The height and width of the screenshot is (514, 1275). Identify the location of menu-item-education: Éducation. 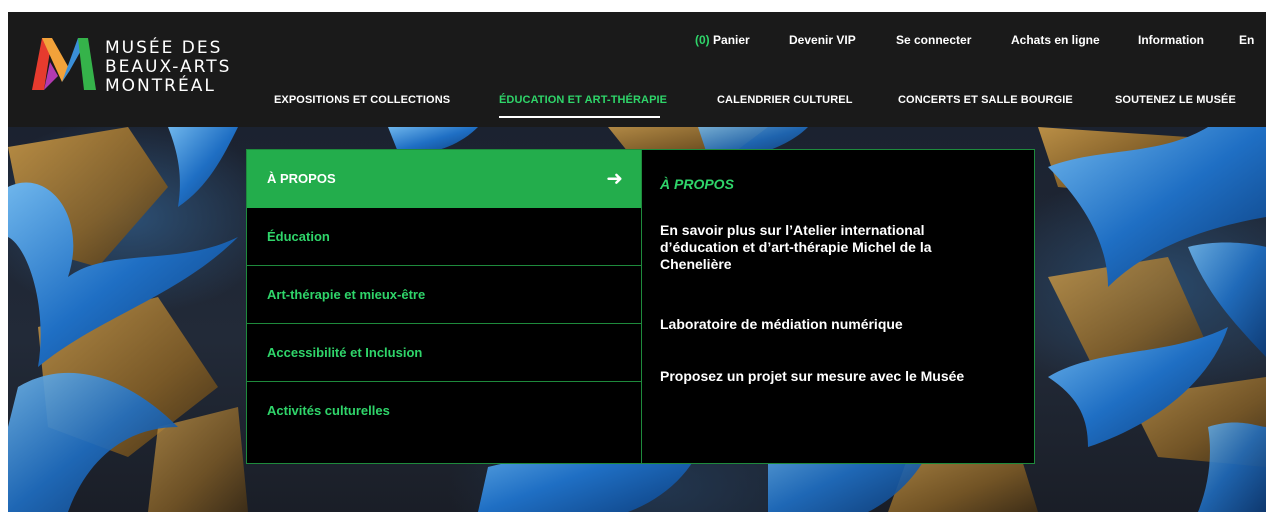
(444, 237).